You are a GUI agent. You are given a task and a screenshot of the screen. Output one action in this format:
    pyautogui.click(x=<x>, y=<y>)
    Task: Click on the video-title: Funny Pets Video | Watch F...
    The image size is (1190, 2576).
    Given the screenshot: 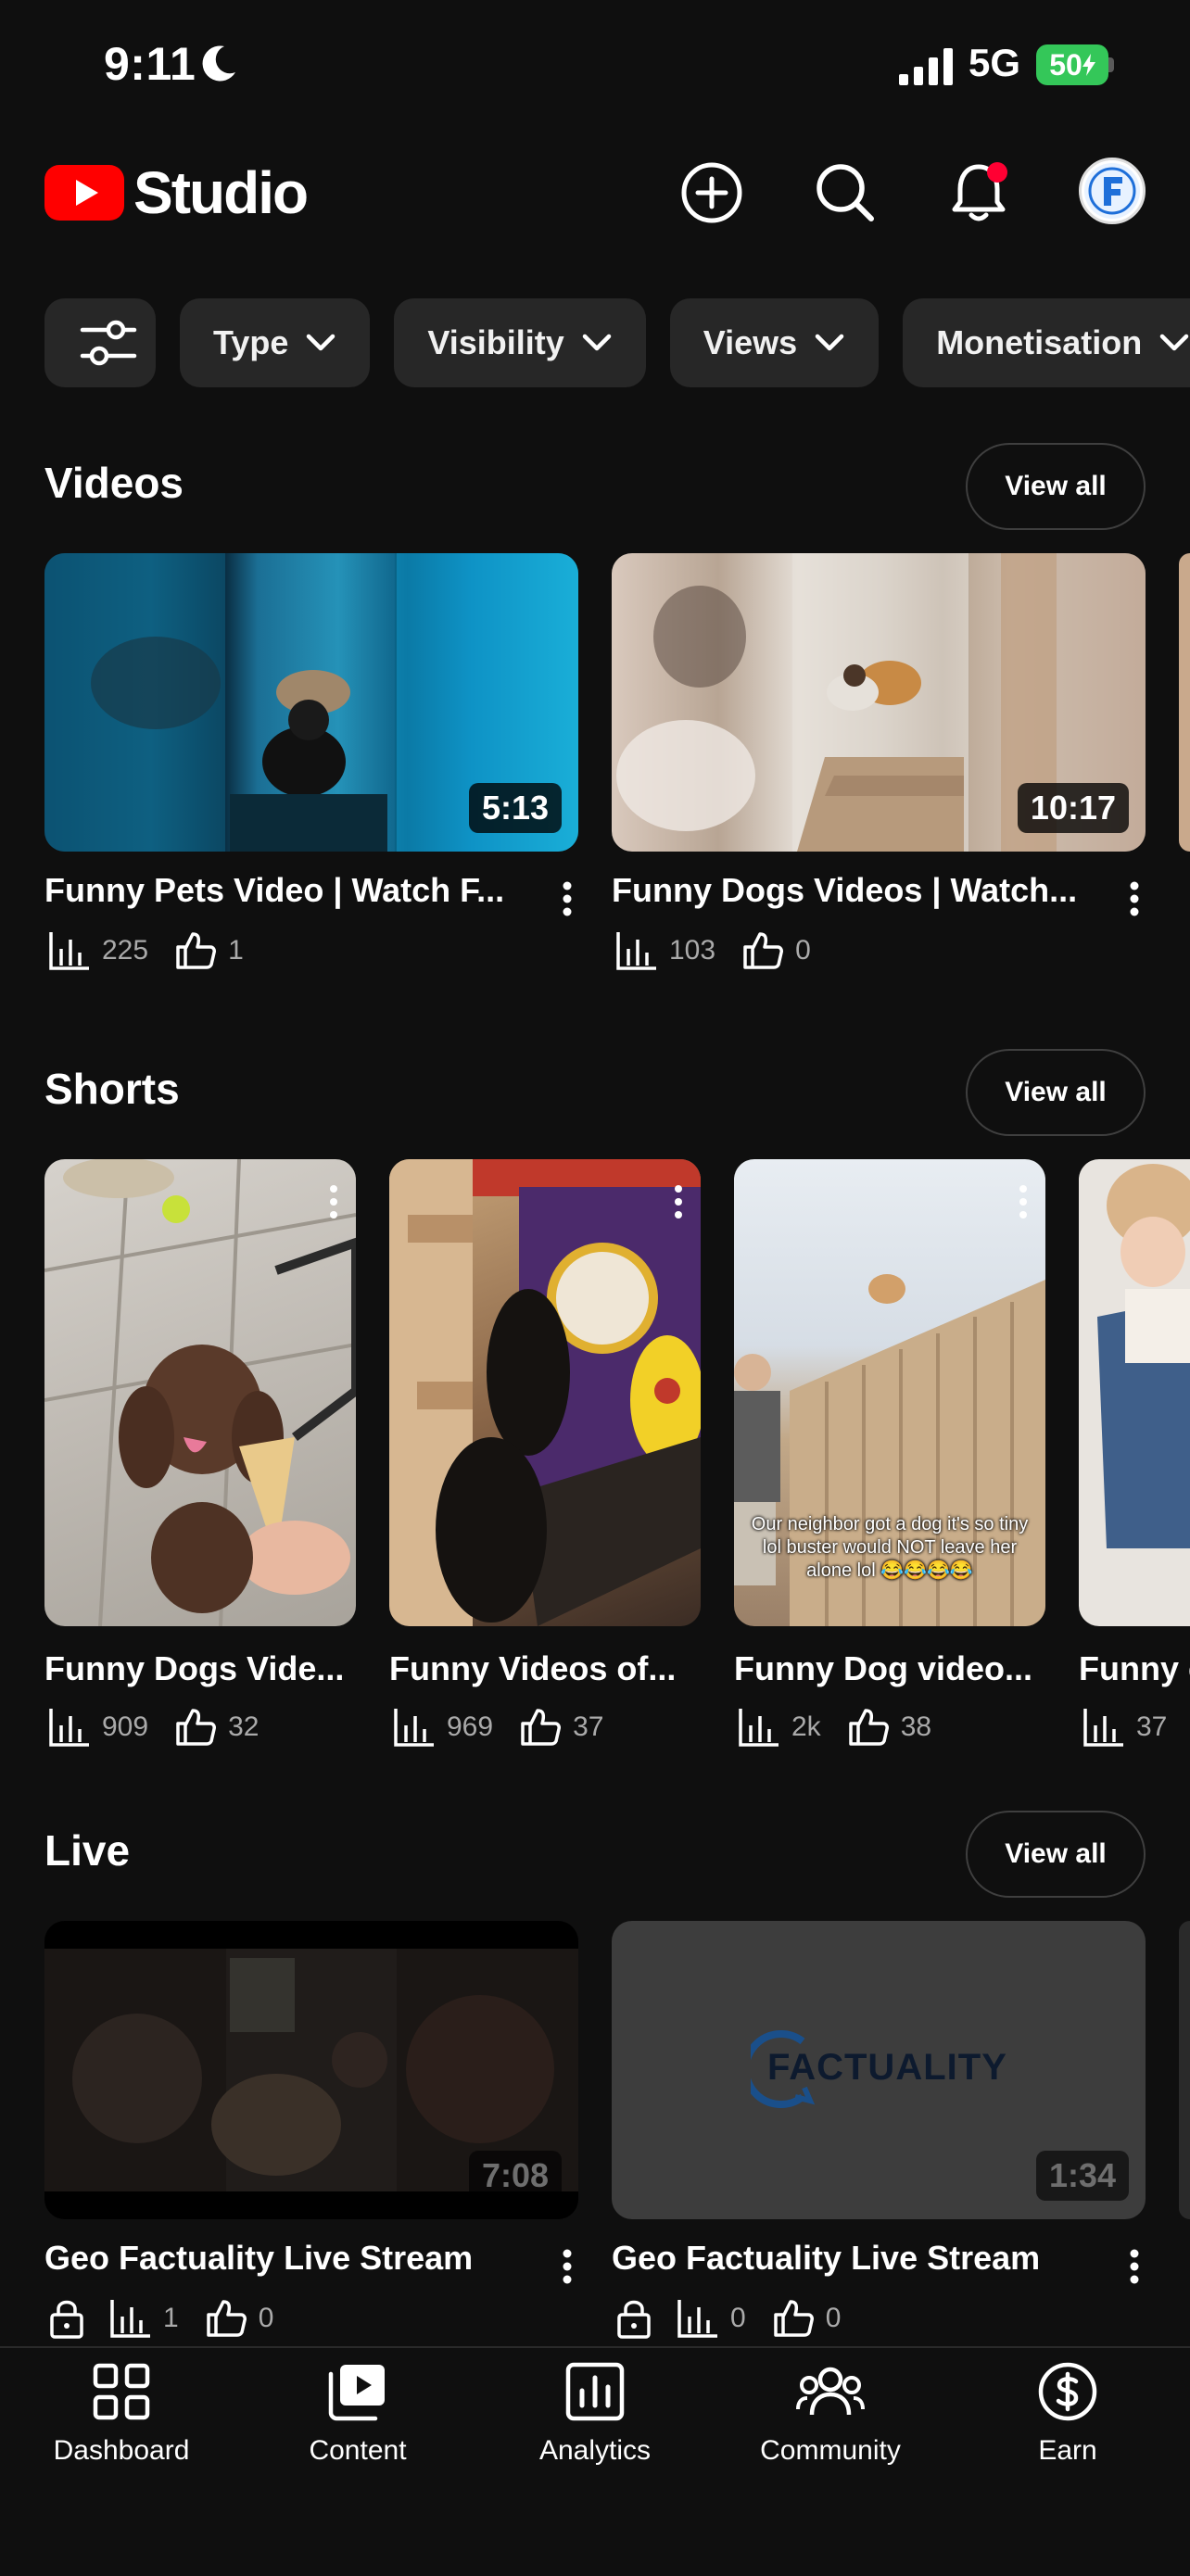 What is the action you would take?
    pyautogui.click(x=285, y=890)
    